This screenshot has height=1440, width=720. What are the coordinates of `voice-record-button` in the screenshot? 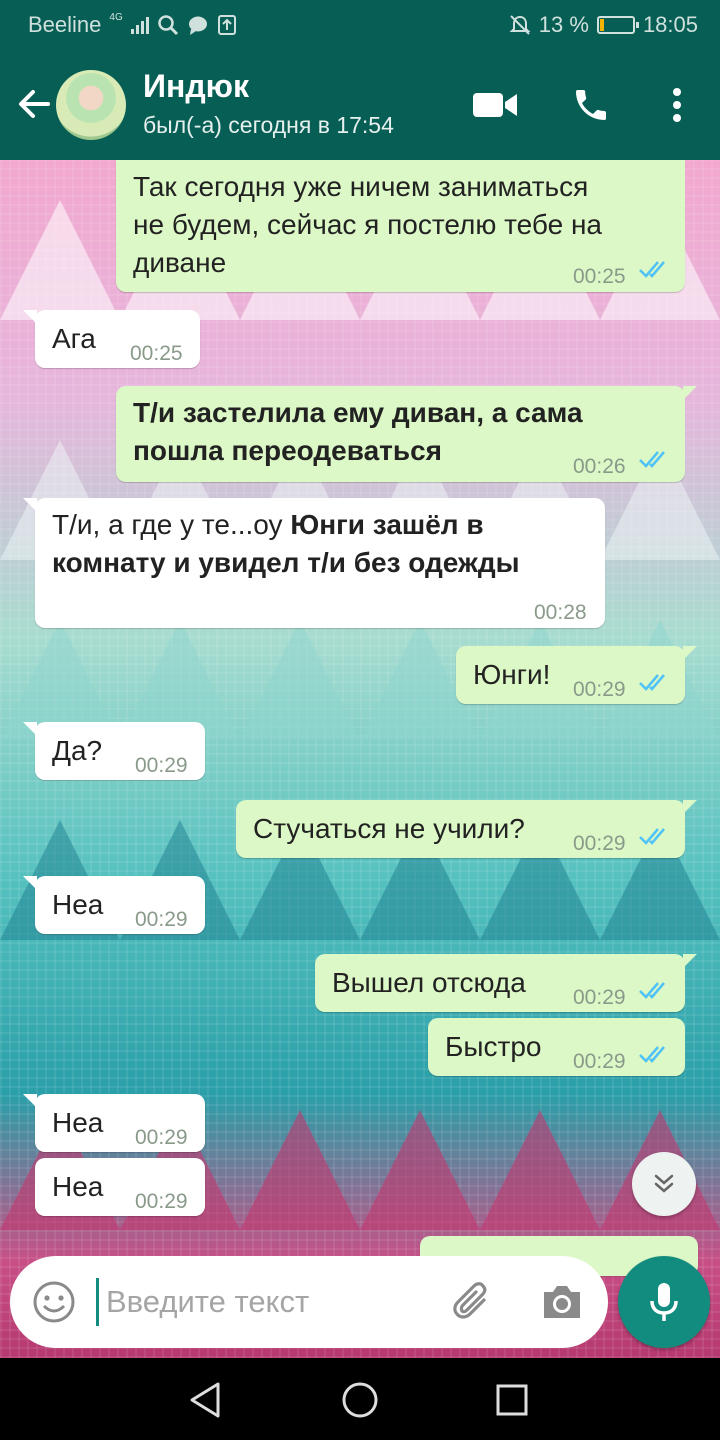 It's located at (664, 1302).